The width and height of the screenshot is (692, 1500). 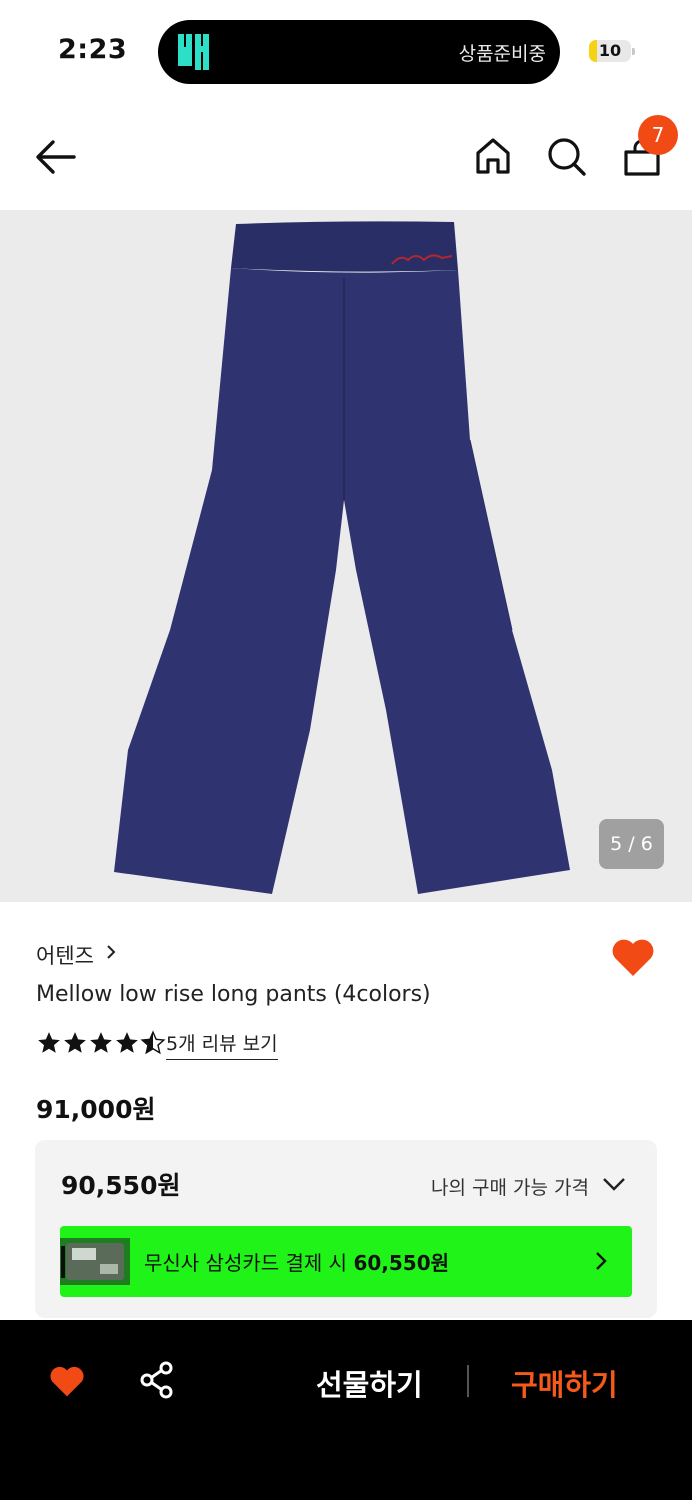 I want to click on promo-text: 무신사 삼성카드 결제 시 60,550원, so click(x=296, y=1261).